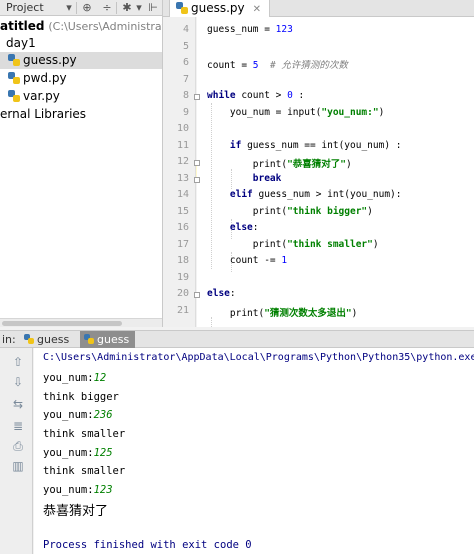  I want to click on code-line: print("think bigger"), so click(290, 211).